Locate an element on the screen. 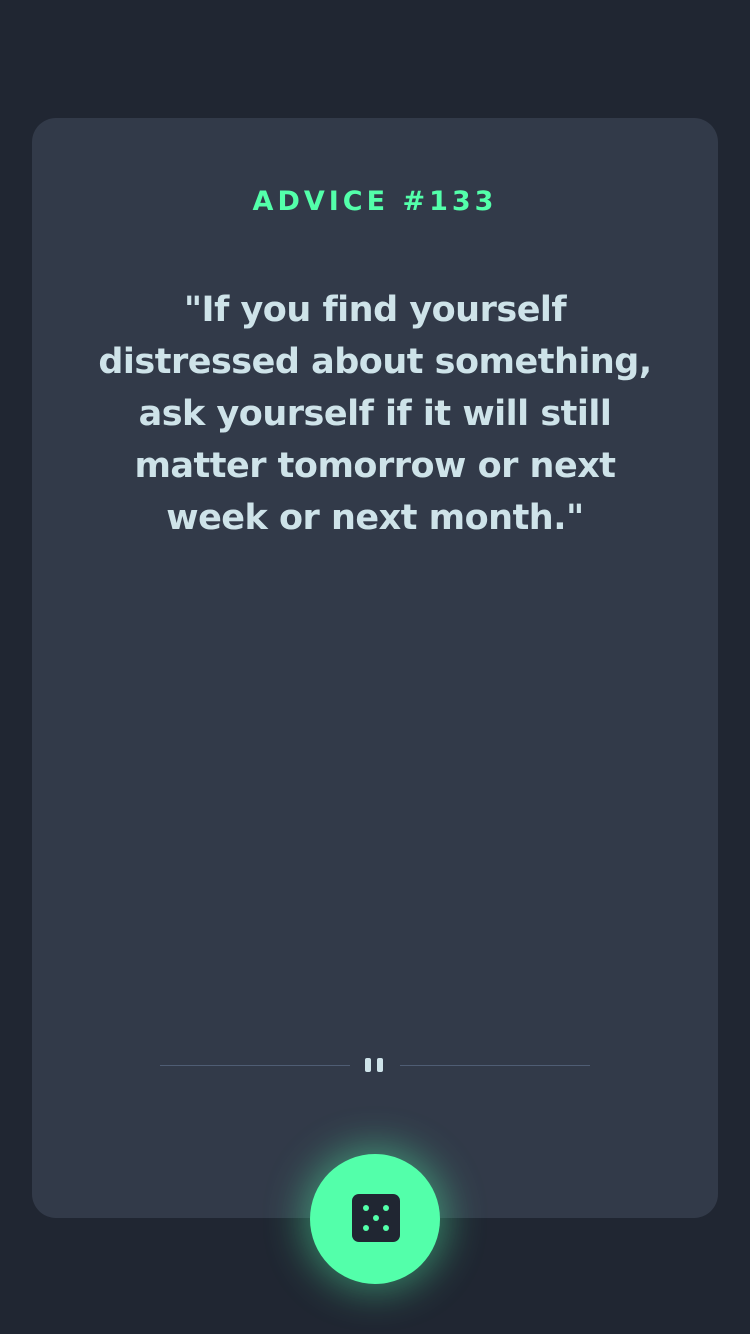 The height and width of the screenshot is (1334, 750). dice-icon is located at coordinates (376, 1218).